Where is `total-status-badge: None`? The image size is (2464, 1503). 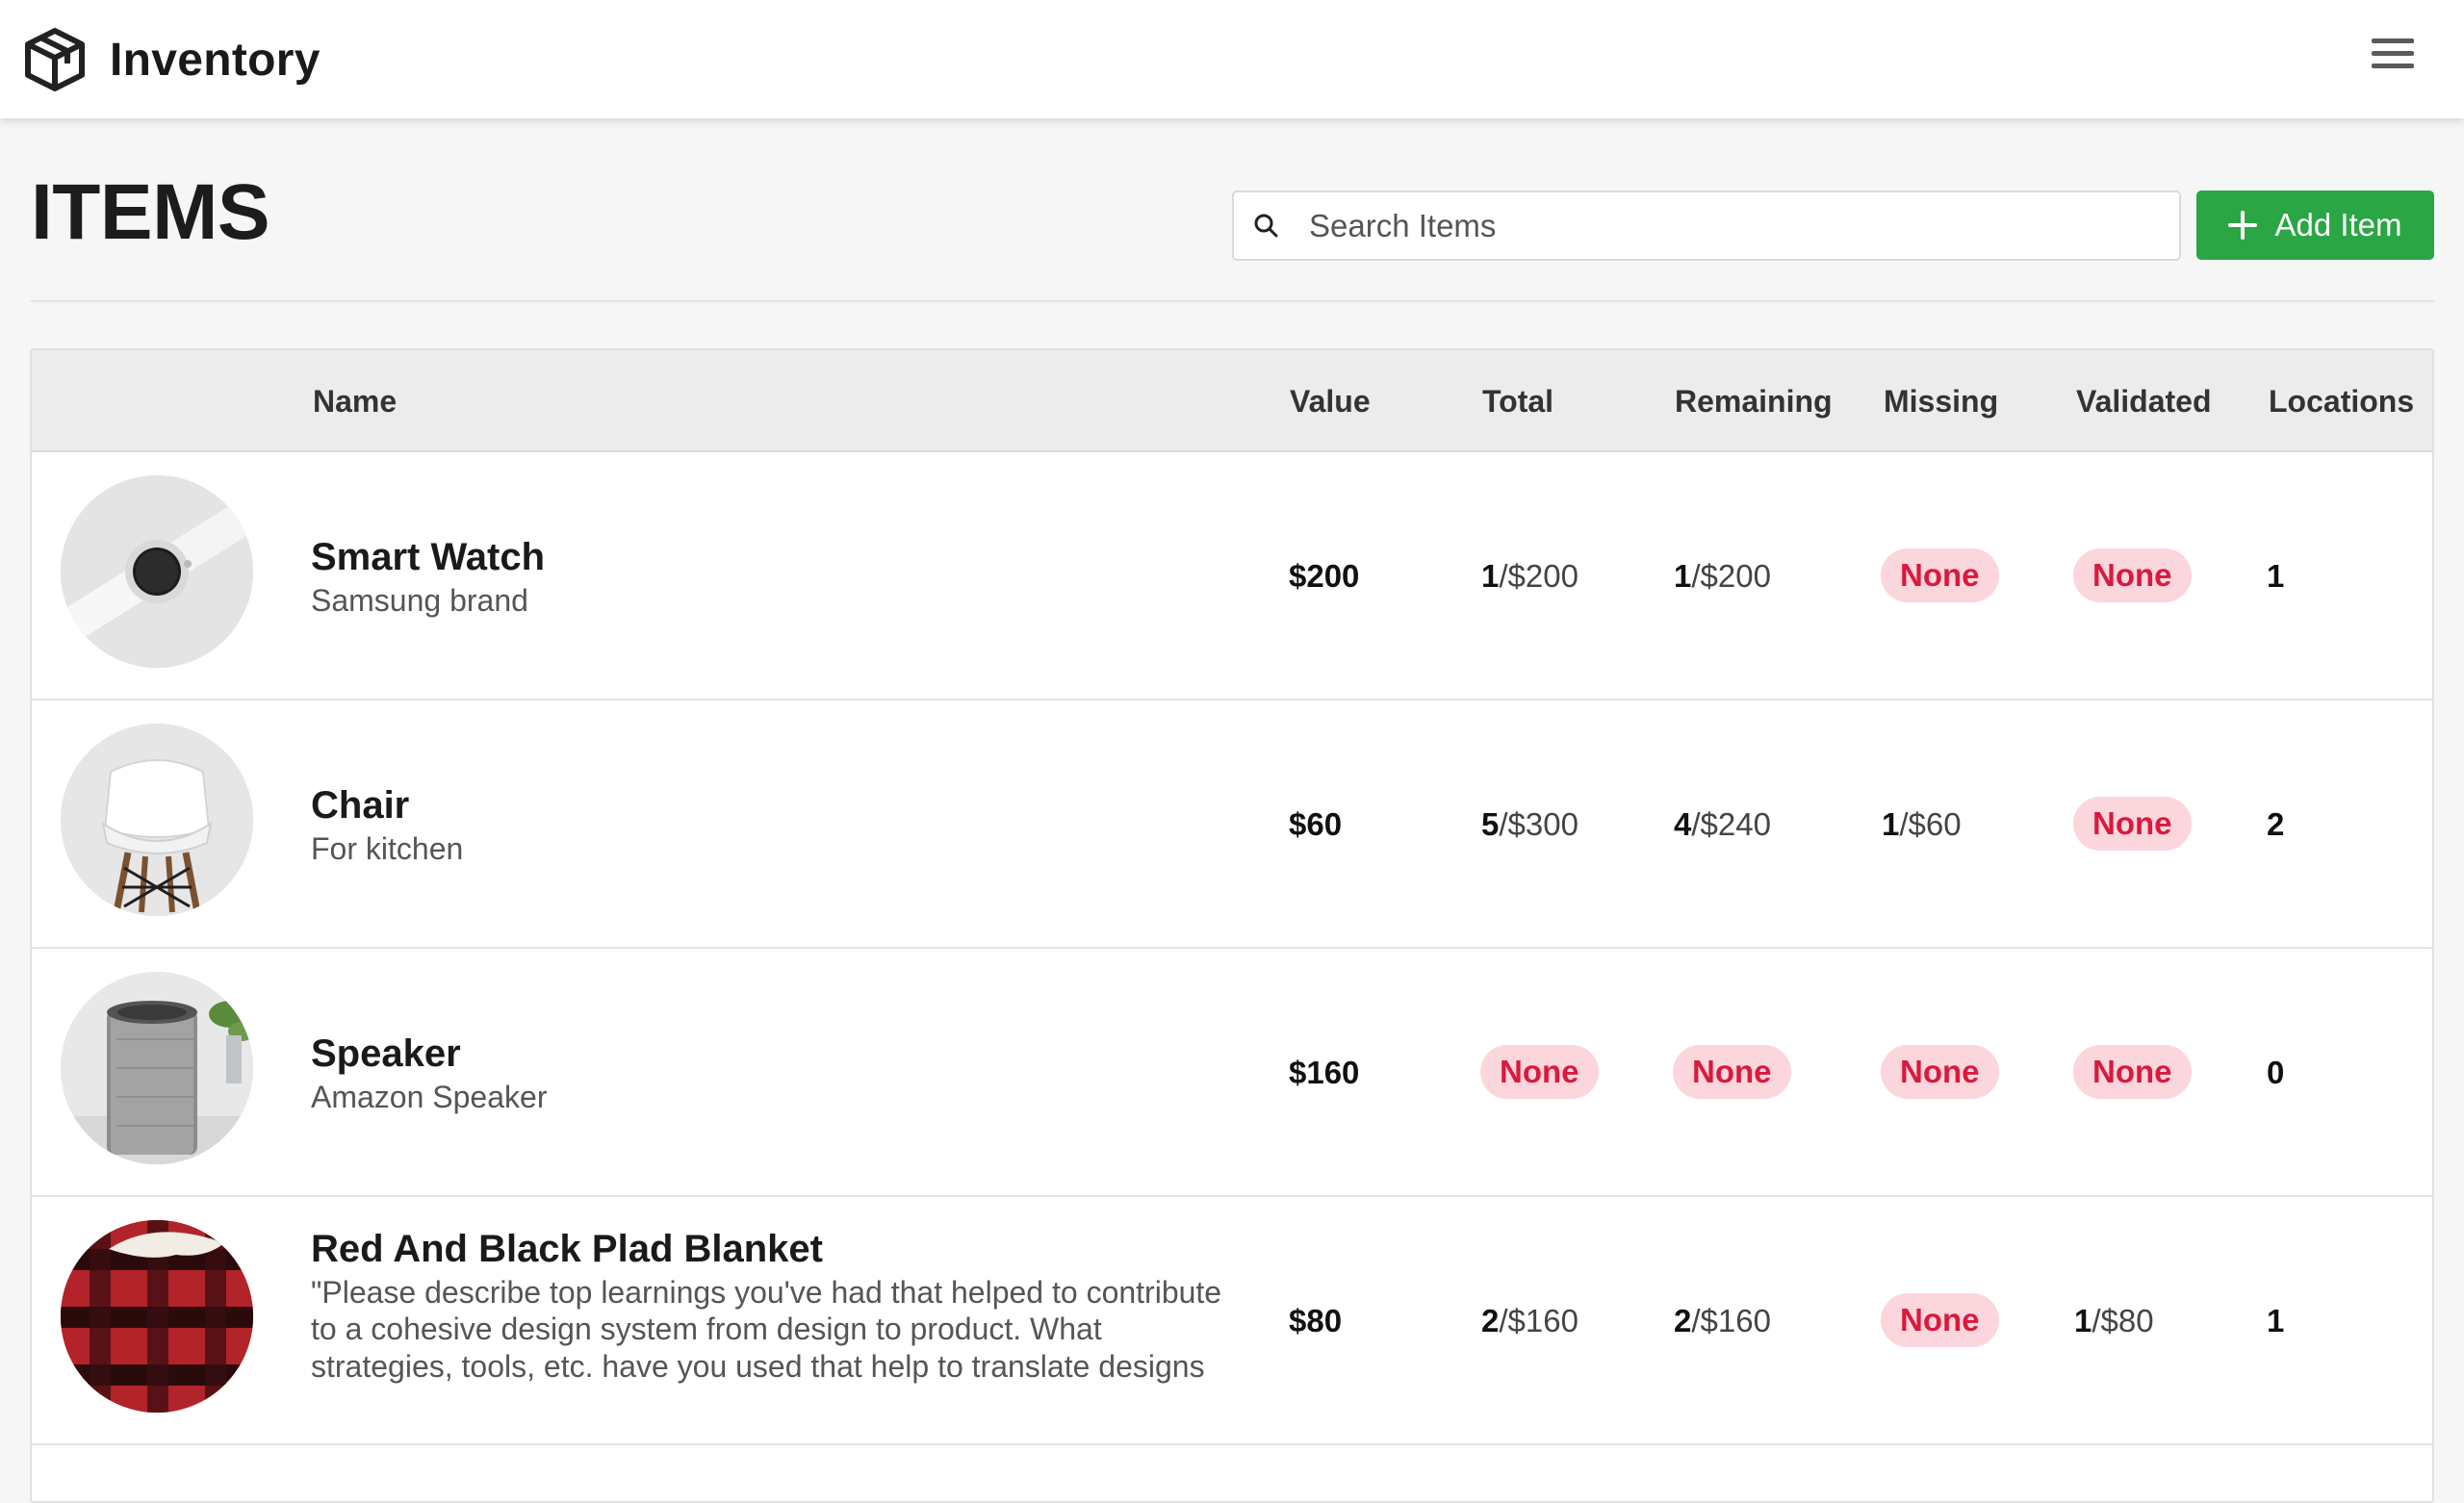 total-status-badge: None is located at coordinates (1539, 1072).